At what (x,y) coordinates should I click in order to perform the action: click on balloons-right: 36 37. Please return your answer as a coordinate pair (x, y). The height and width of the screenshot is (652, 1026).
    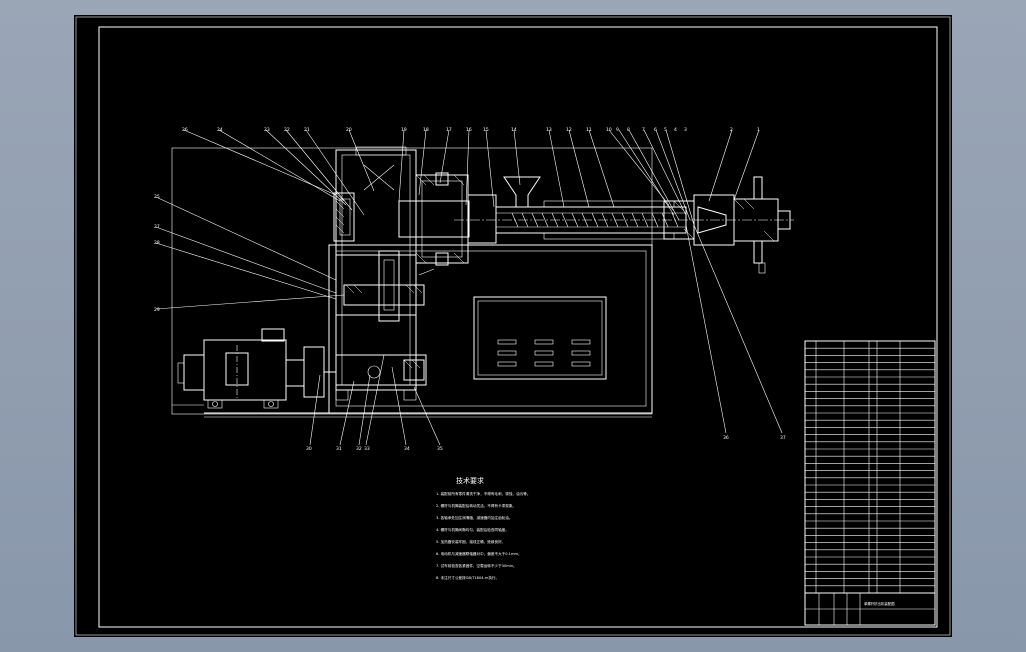
    Looking at the image, I should click on (754, 438).